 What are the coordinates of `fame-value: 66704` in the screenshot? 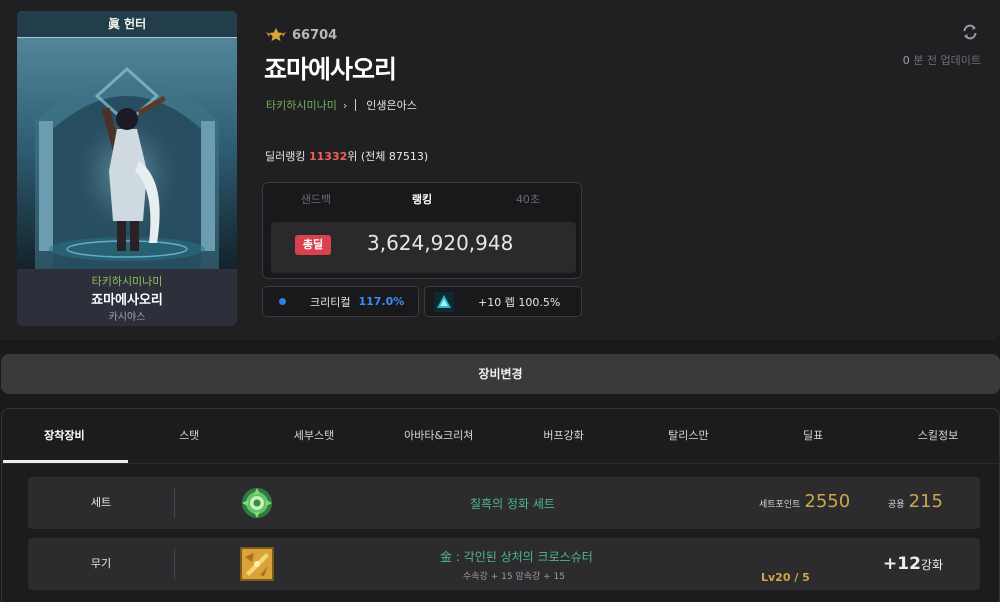 It's located at (315, 35).